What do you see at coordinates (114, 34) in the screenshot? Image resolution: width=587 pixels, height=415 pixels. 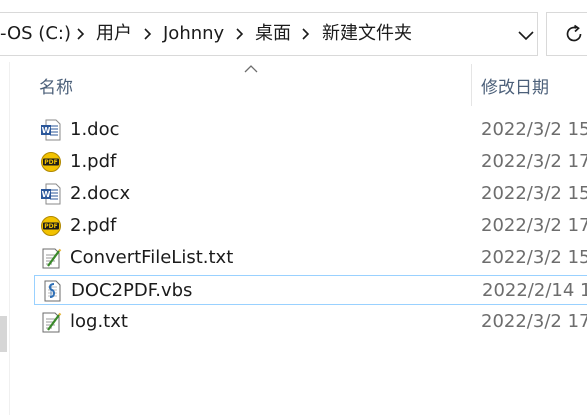 I see `breadcrumb-users: 用户` at bounding box center [114, 34].